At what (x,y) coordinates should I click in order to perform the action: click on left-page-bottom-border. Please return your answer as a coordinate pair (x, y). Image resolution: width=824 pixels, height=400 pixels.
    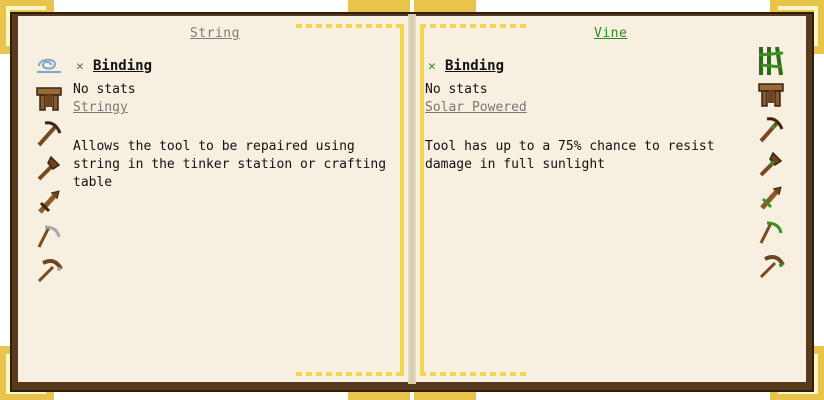
    Looking at the image, I should click on (350, 374).